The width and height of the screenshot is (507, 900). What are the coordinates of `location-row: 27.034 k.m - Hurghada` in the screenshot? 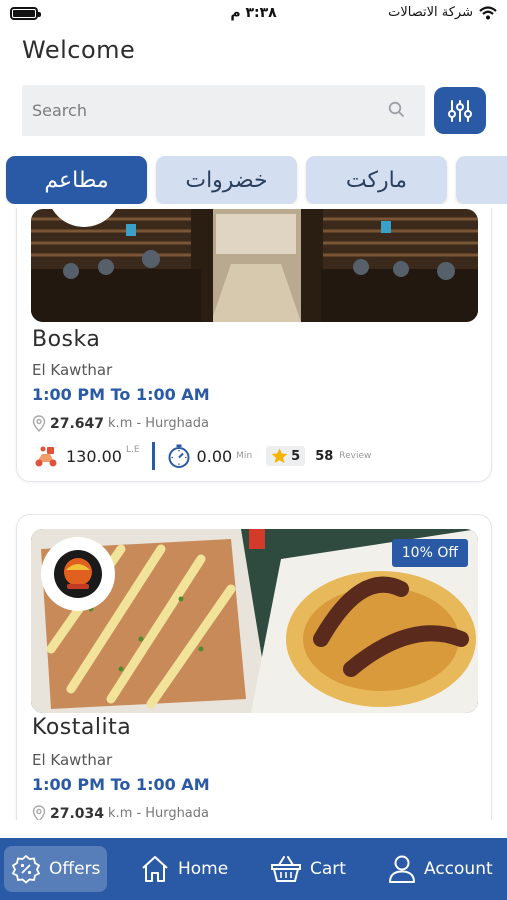 It's located at (120, 812).